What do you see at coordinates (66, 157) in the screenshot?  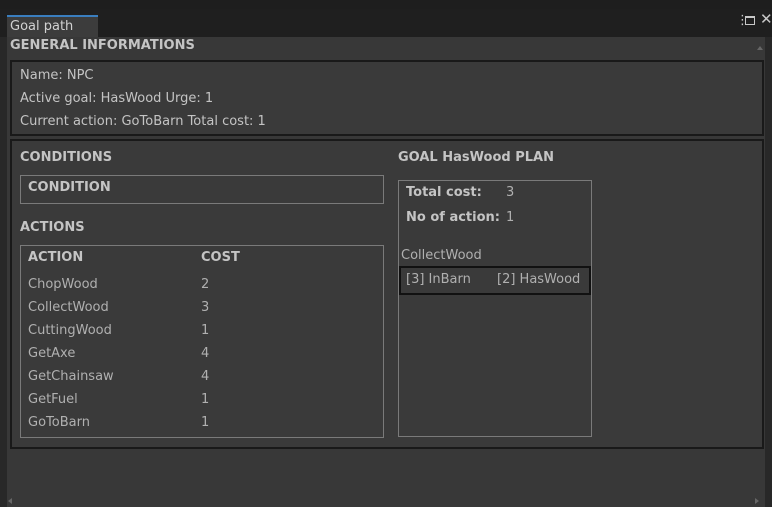 I see `conditions-heading: CONDITIONS` at bounding box center [66, 157].